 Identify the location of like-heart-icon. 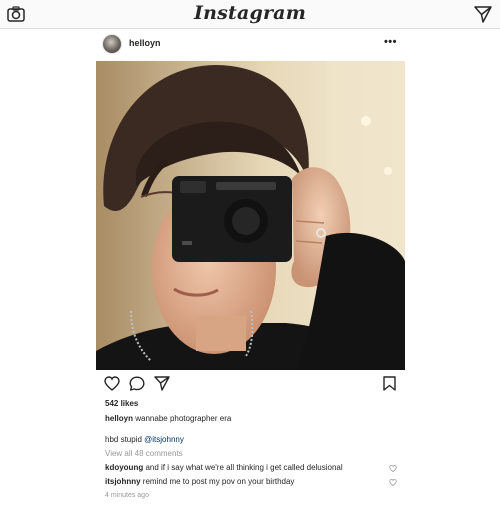
(112, 383).